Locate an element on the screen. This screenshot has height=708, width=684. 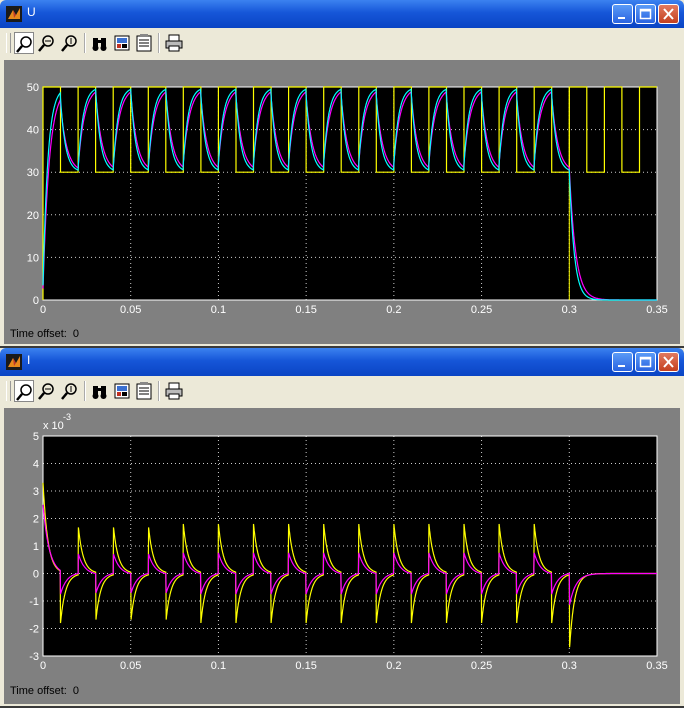
y-tick-label: 40 is located at coordinates (33, 131).